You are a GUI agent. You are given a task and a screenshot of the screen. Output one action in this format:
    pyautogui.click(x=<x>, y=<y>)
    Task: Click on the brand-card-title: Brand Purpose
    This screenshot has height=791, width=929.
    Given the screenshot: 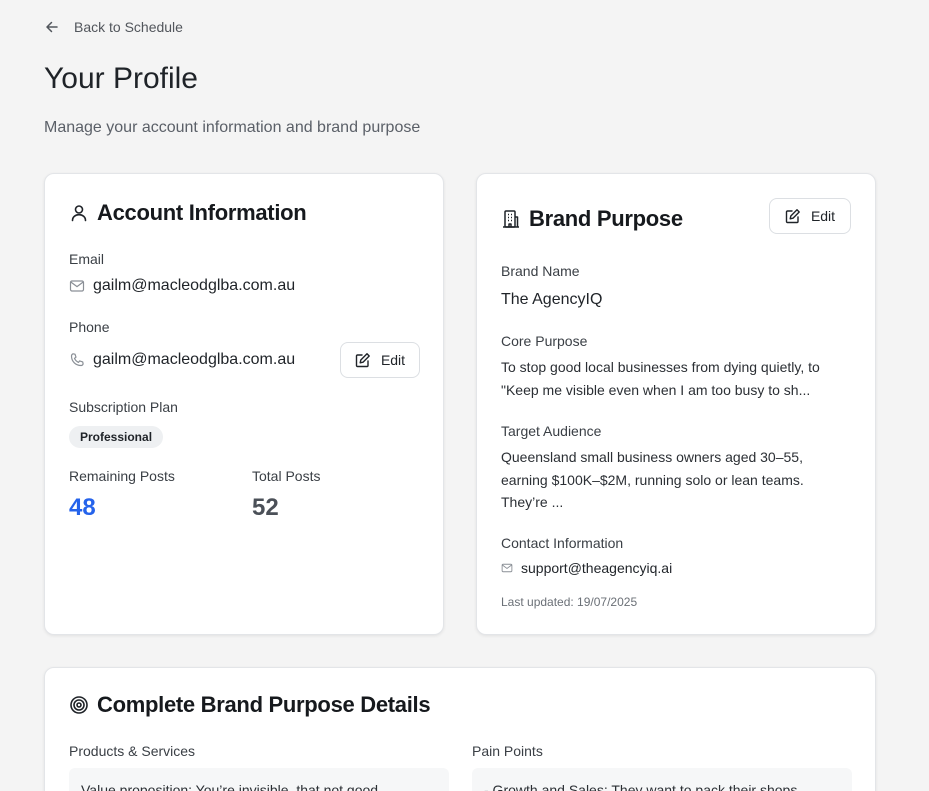 What is the action you would take?
    pyautogui.click(x=606, y=218)
    